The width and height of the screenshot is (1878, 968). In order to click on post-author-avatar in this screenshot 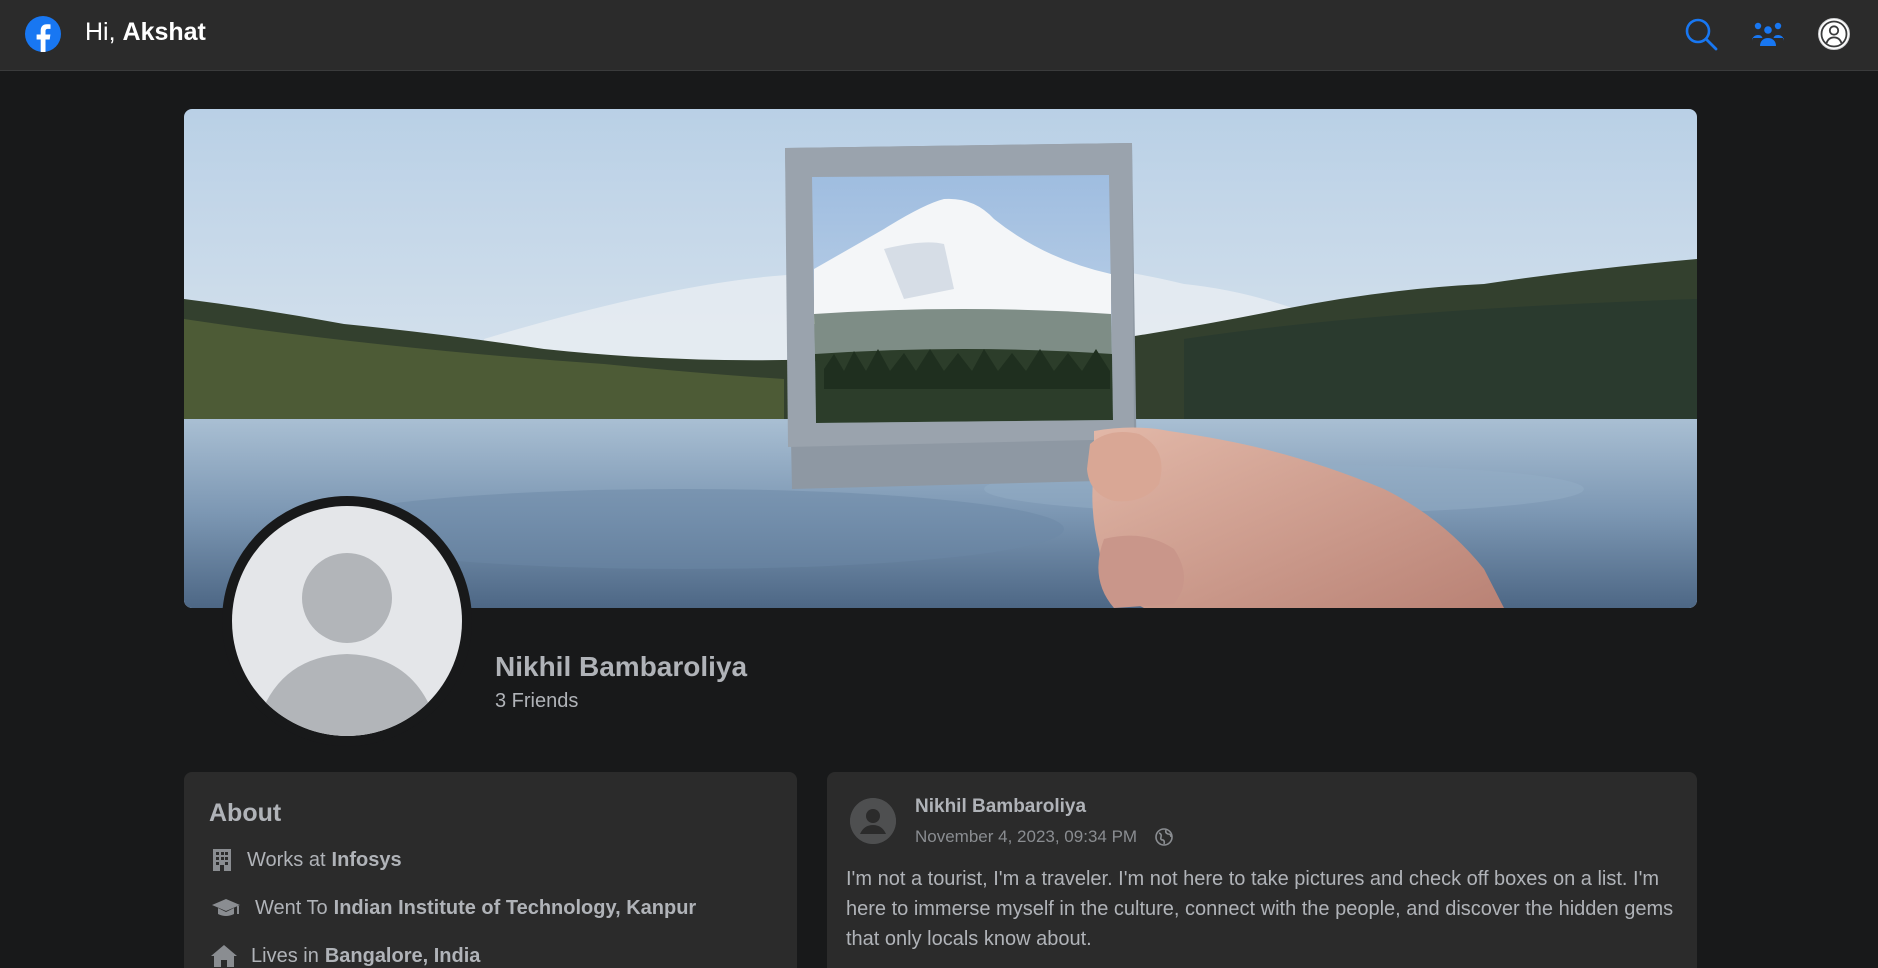, I will do `click(873, 821)`.